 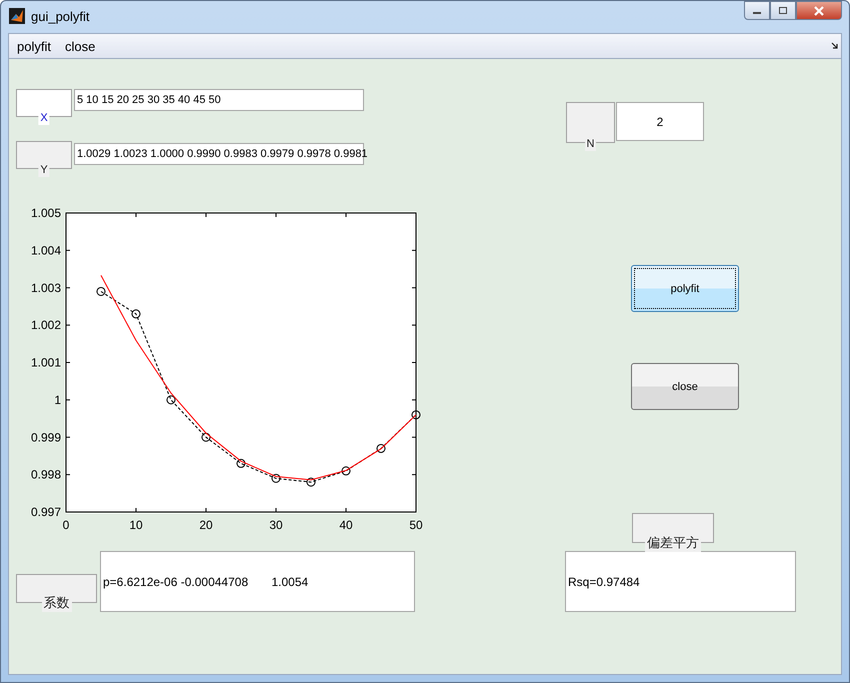 What do you see at coordinates (219, 100) in the screenshot?
I see `input-field: 5 10 15 20 25 30 35 40 45 50` at bounding box center [219, 100].